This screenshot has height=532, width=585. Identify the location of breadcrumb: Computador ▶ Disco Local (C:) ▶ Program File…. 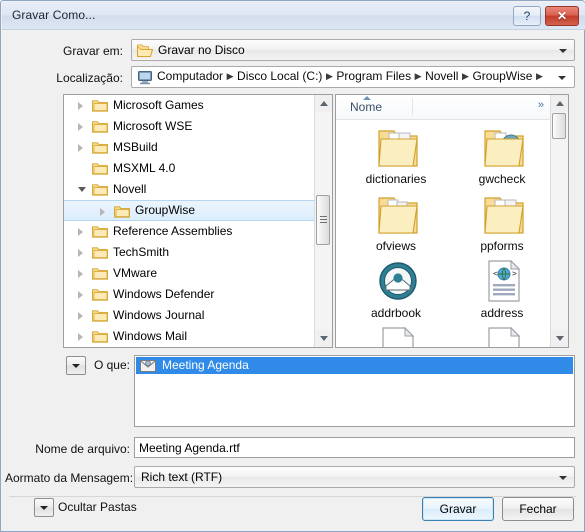
(350, 76).